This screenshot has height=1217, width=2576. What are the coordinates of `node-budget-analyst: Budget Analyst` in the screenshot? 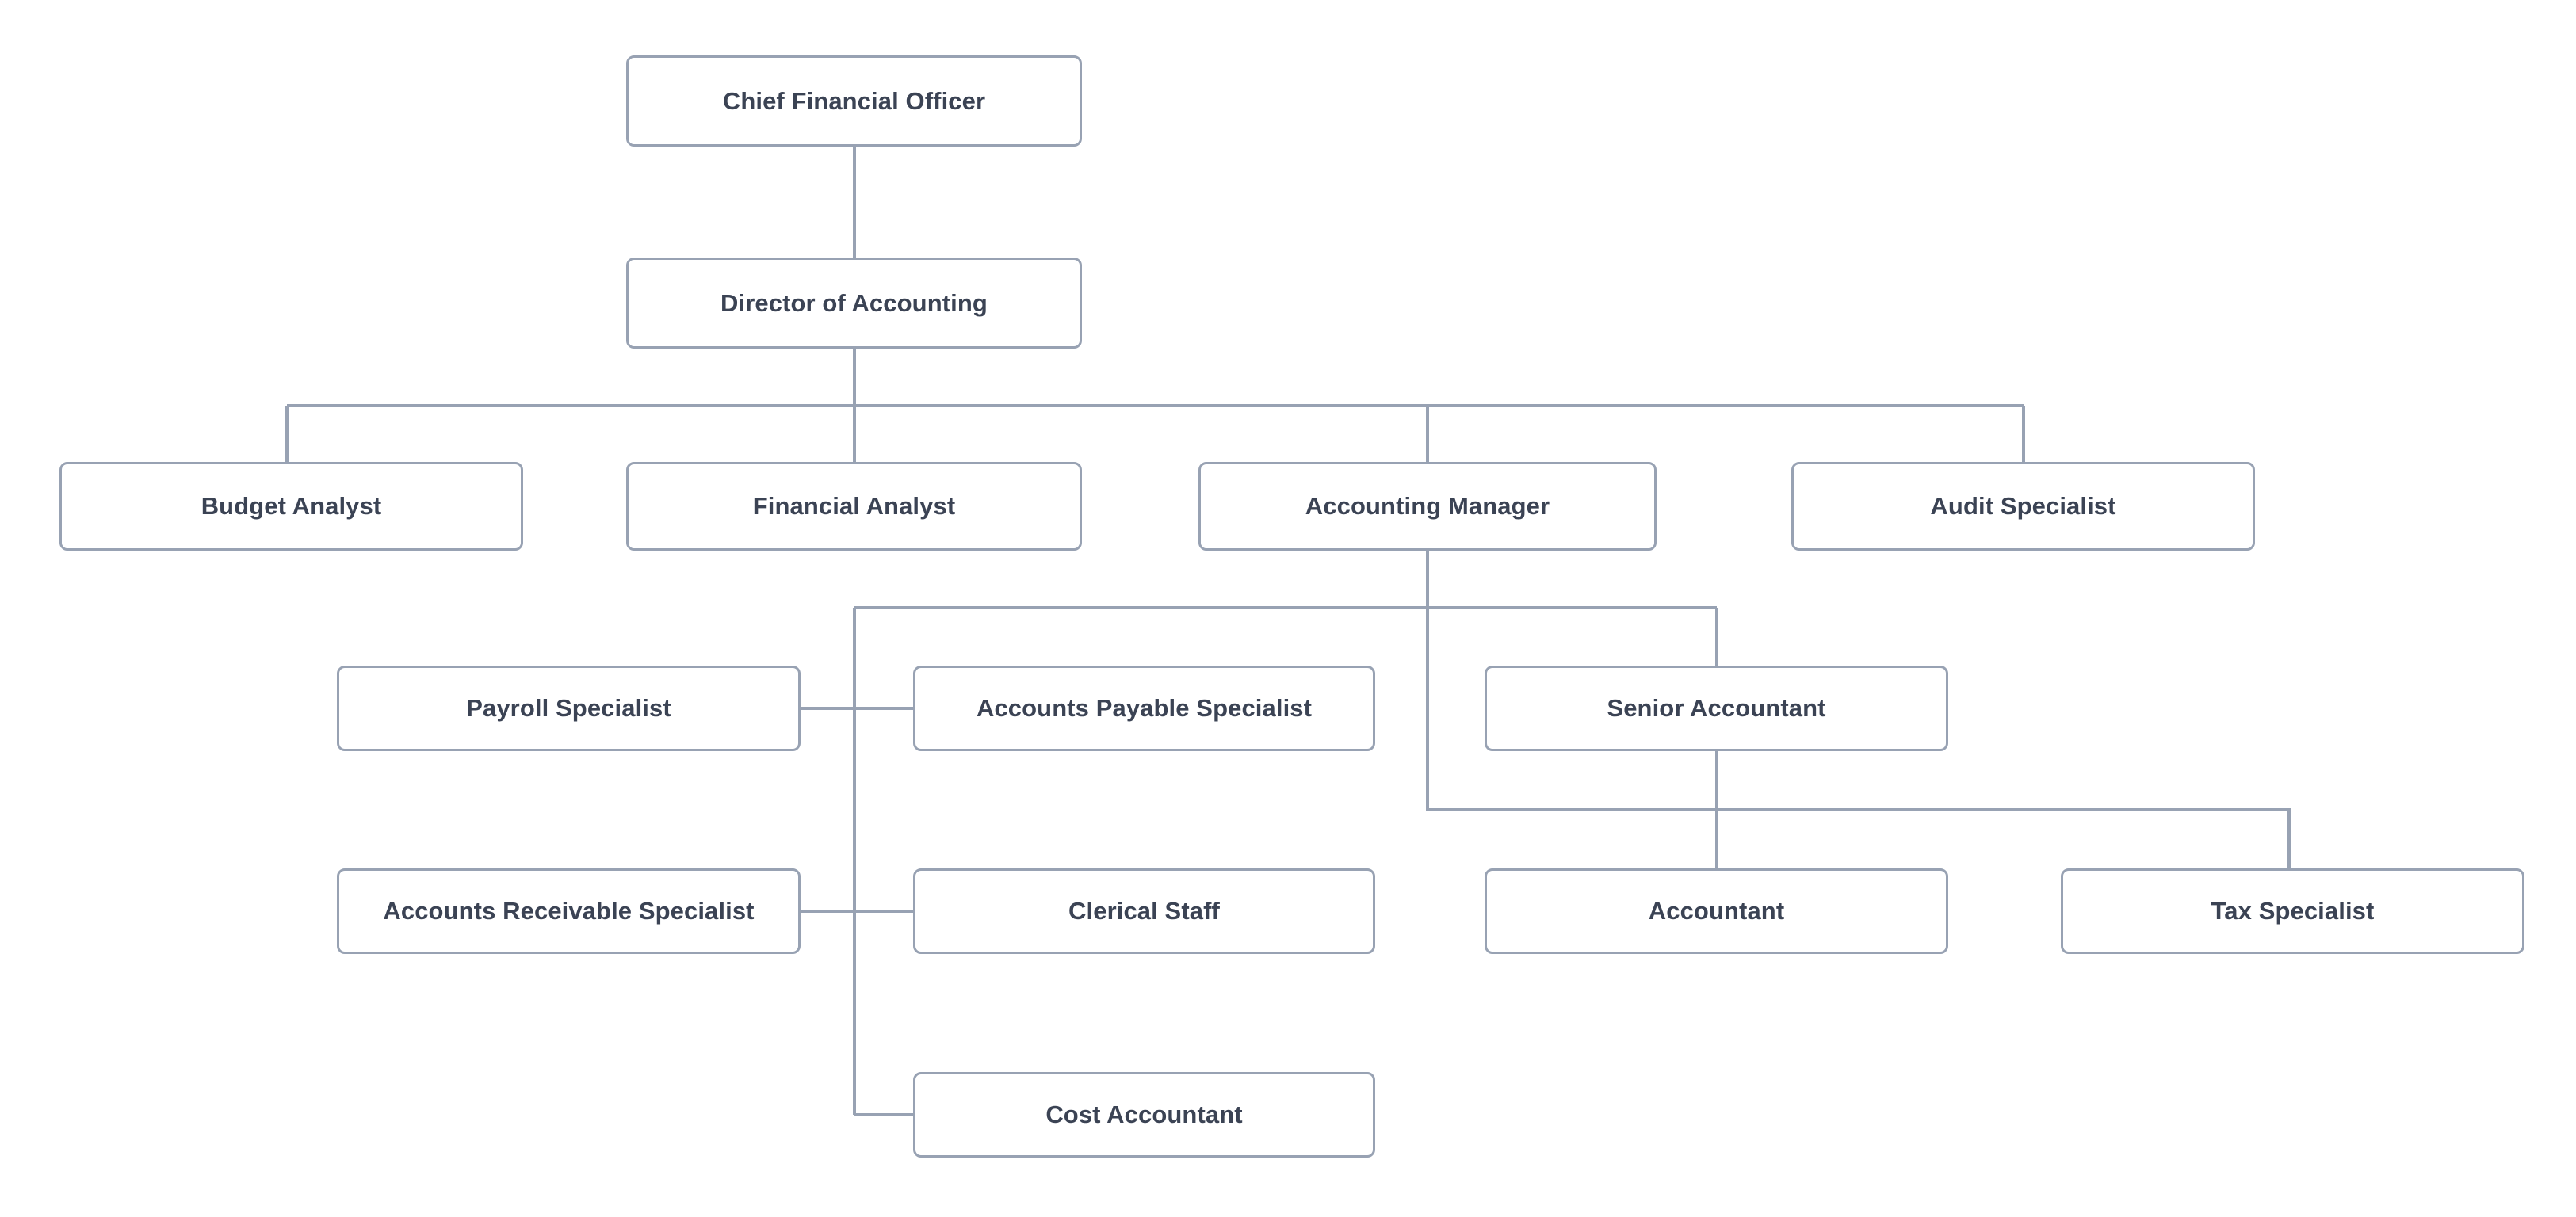 It's located at (291, 506).